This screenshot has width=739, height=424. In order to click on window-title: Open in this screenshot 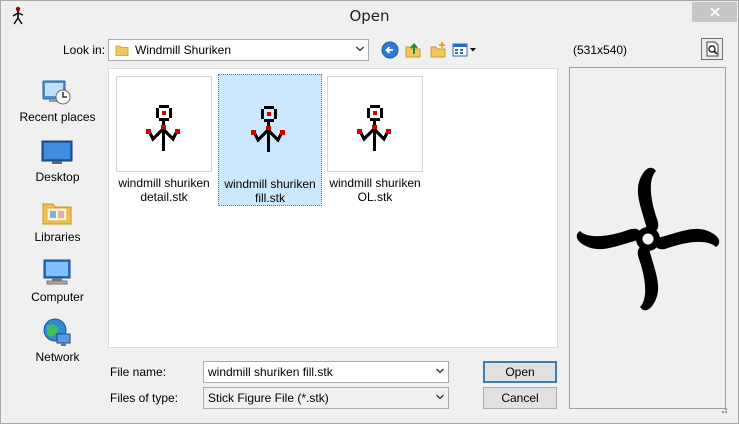, I will do `click(369, 16)`.